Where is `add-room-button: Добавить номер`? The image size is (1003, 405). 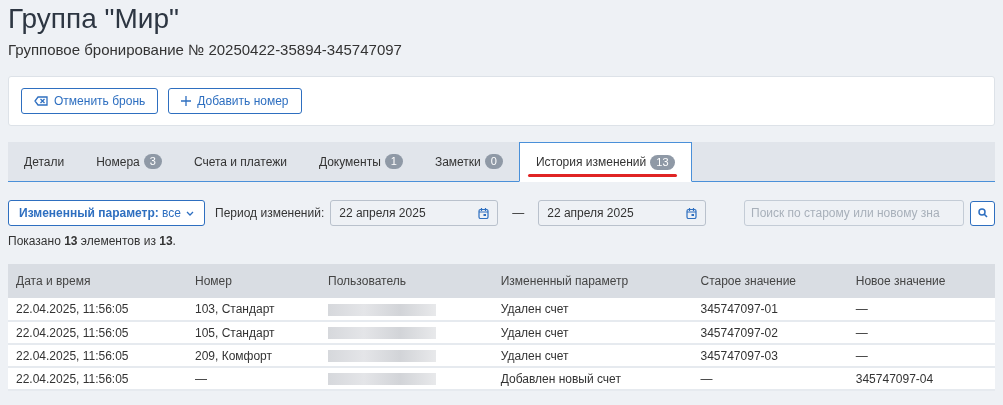 add-room-button: Добавить номер is located at coordinates (235, 101).